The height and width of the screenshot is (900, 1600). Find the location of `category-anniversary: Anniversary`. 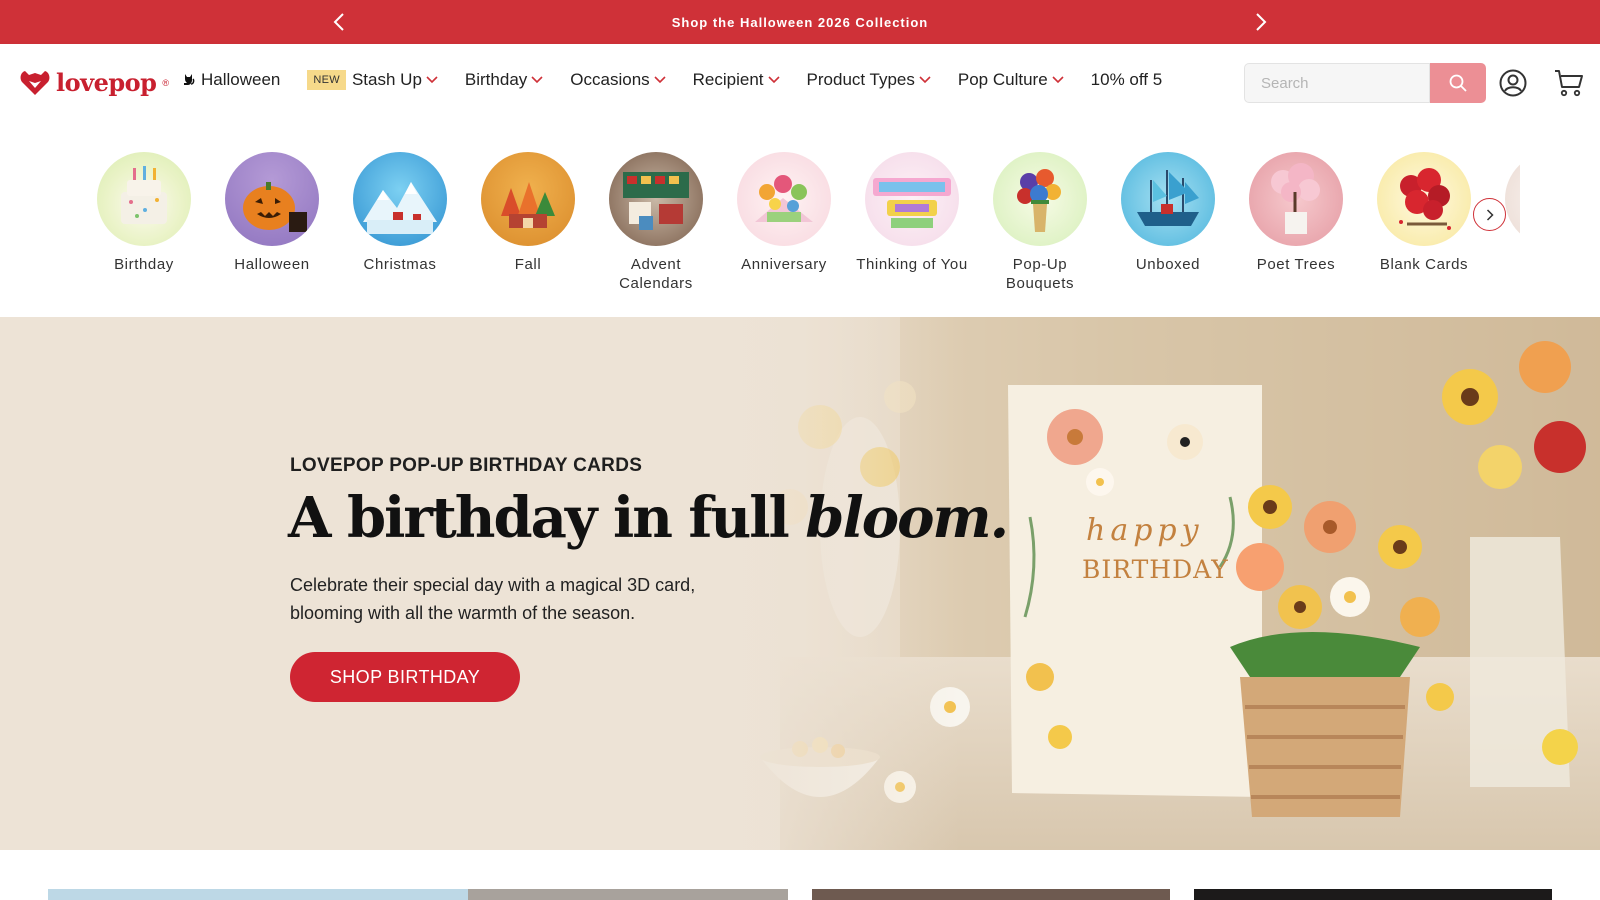

category-anniversary: Anniversary is located at coordinates (784, 232).